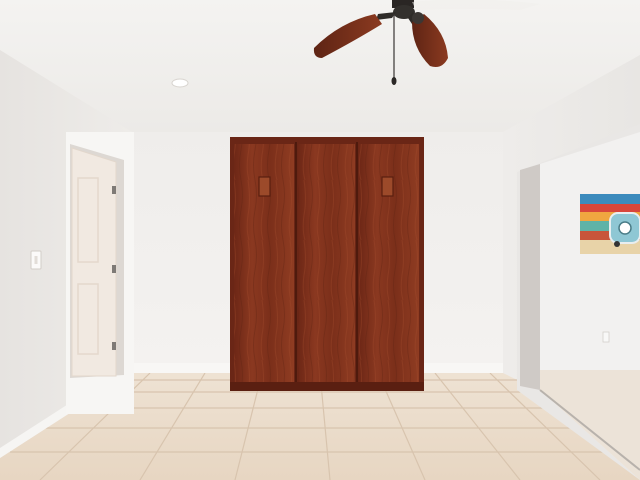 This screenshot has height=480, width=640. I want to click on painting-stripe-red, so click(610, 208).